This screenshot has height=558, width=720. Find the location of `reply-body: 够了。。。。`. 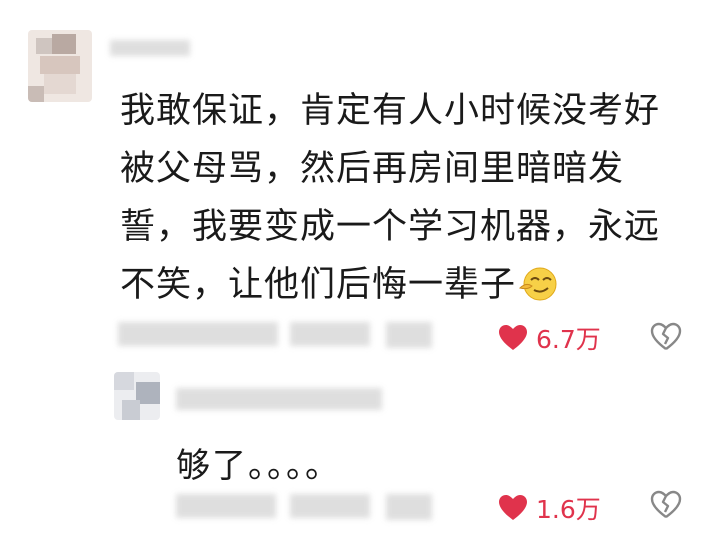

reply-body: 够了。。。。 is located at coordinates (258, 466).